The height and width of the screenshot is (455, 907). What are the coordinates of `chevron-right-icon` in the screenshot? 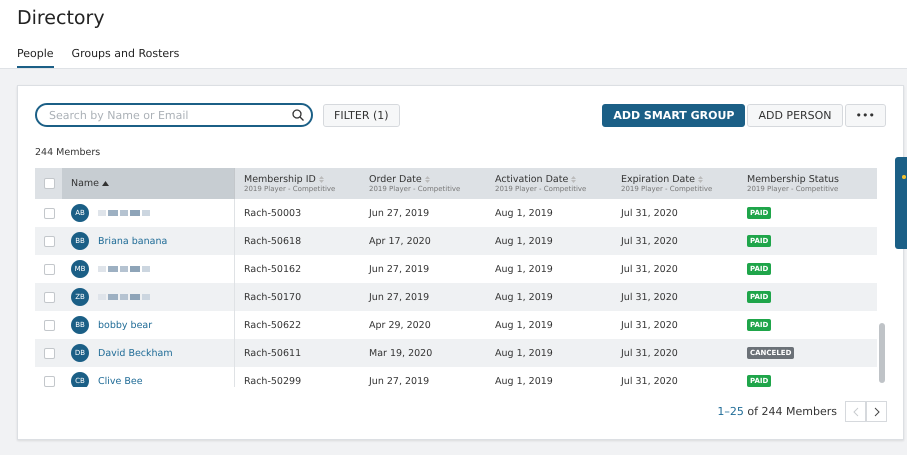 It's located at (877, 411).